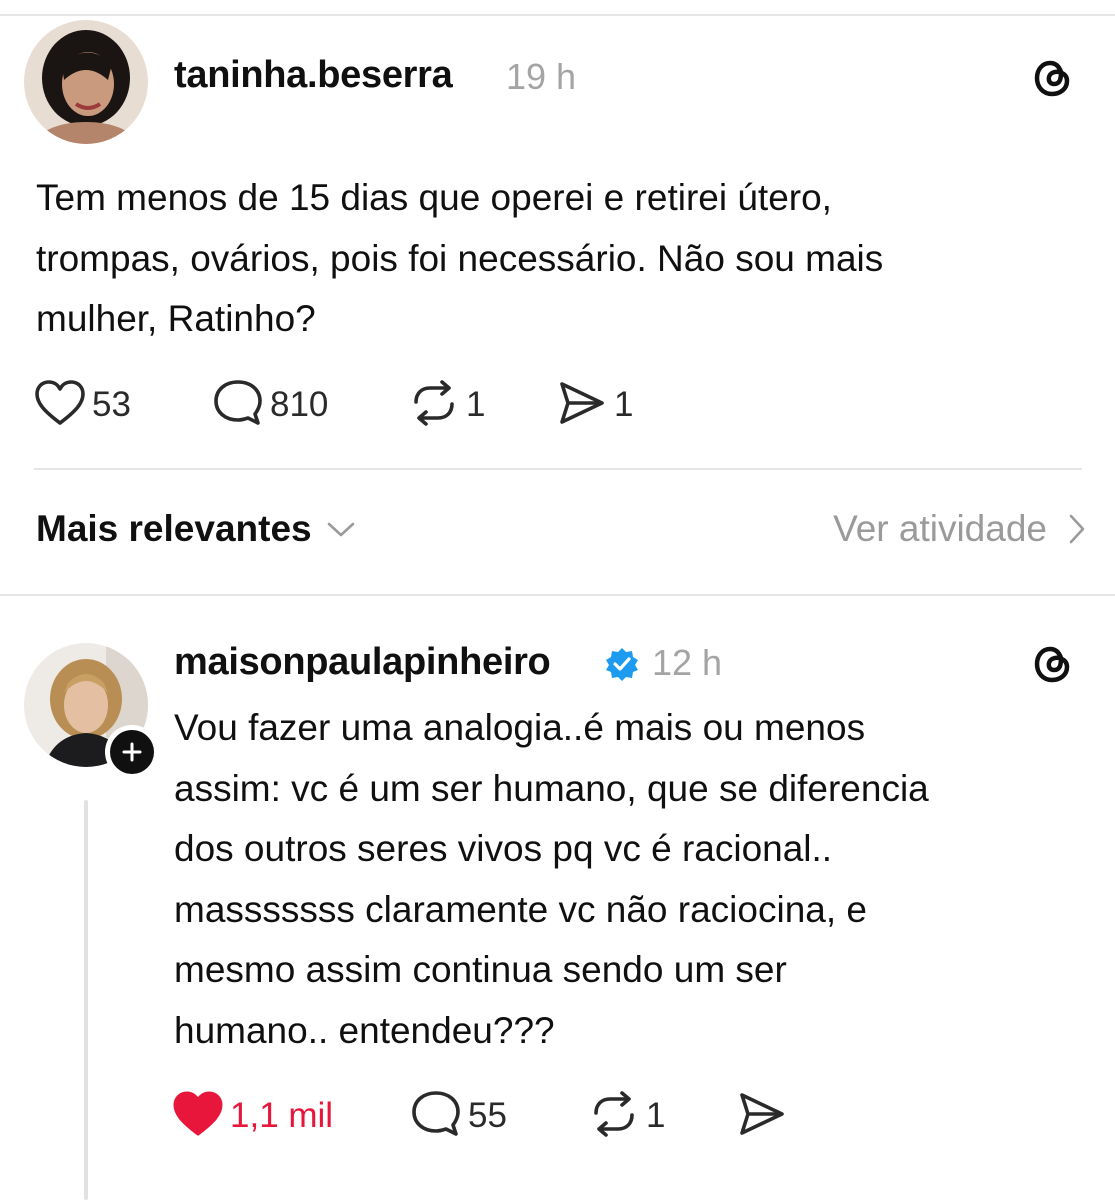  I want to click on repost-count: 1, so click(476, 404).